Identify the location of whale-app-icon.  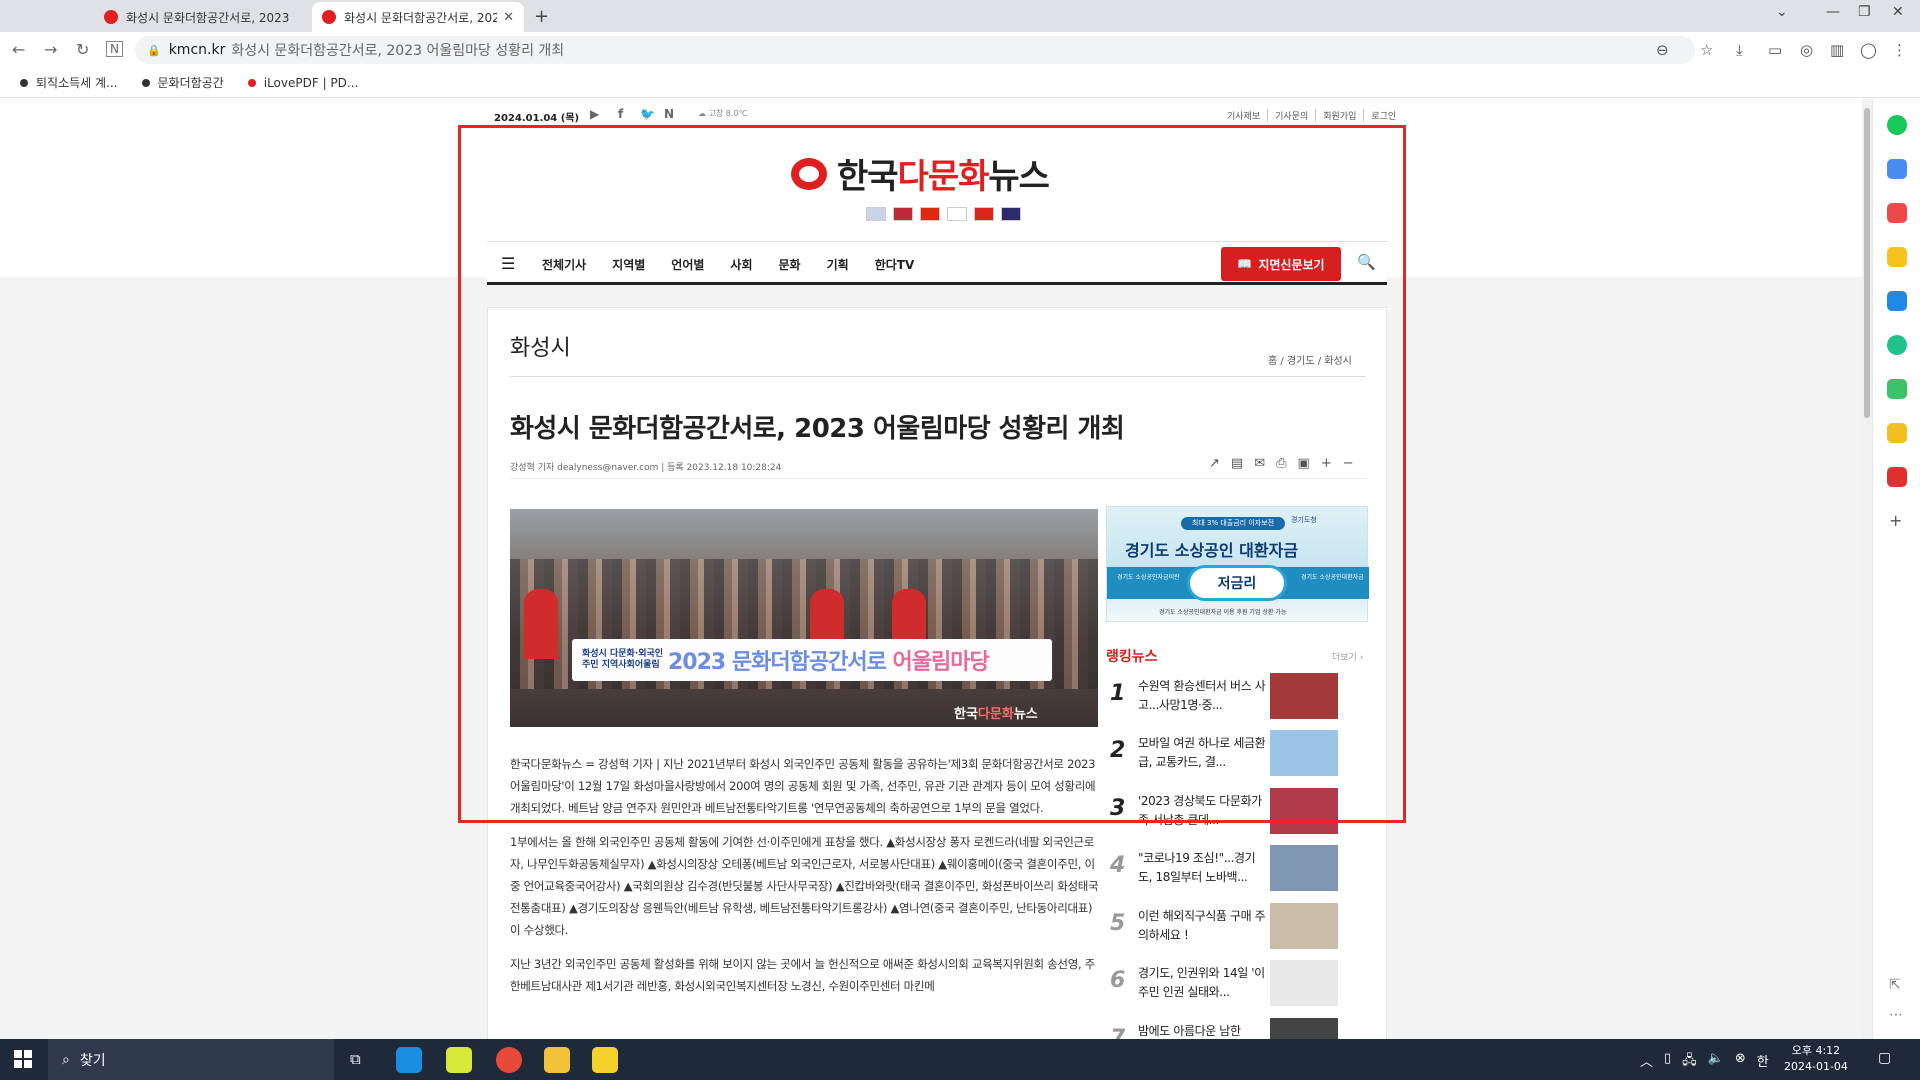
(459, 1060).